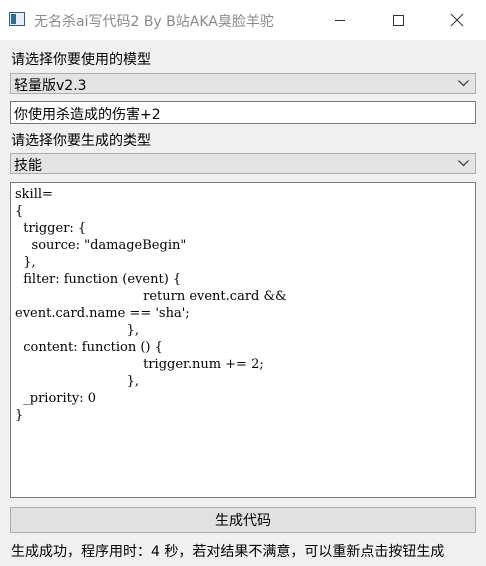 The width and height of the screenshot is (486, 566). What do you see at coordinates (243, 163) in the screenshot?
I see `type-select: 技能` at bounding box center [243, 163].